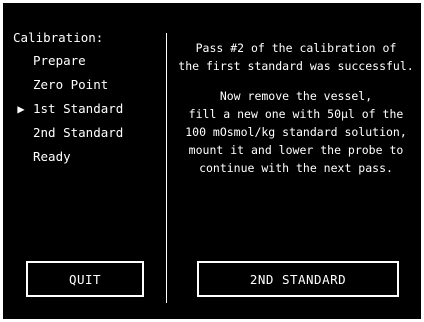  I want to click on 2nd-standard-button: 2ND STANDARD, so click(298, 279).